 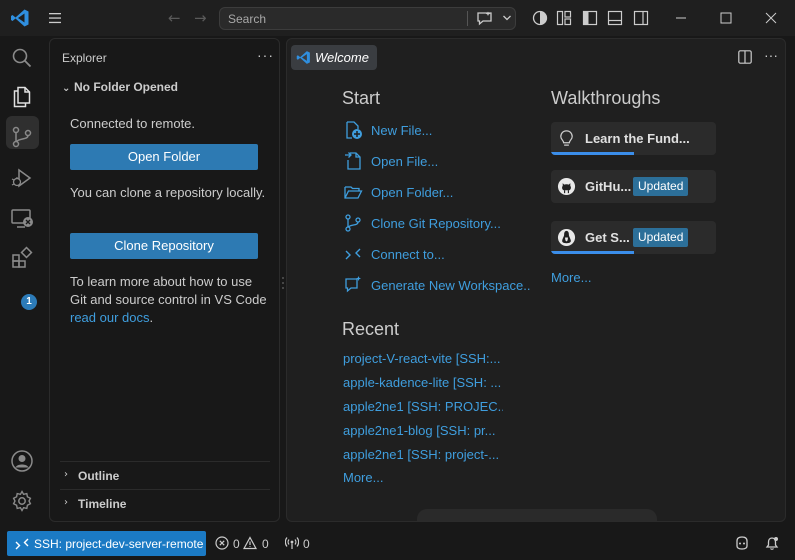 I want to click on connected-text: Connected to remote., so click(x=133, y=123).